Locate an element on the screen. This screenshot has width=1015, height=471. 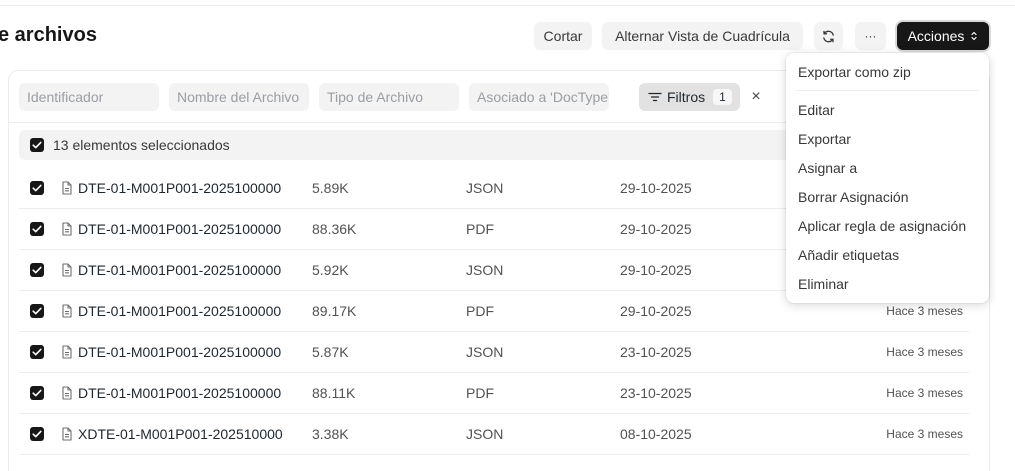
menu-item-edit: Editar is located at coordinates (816, 110).